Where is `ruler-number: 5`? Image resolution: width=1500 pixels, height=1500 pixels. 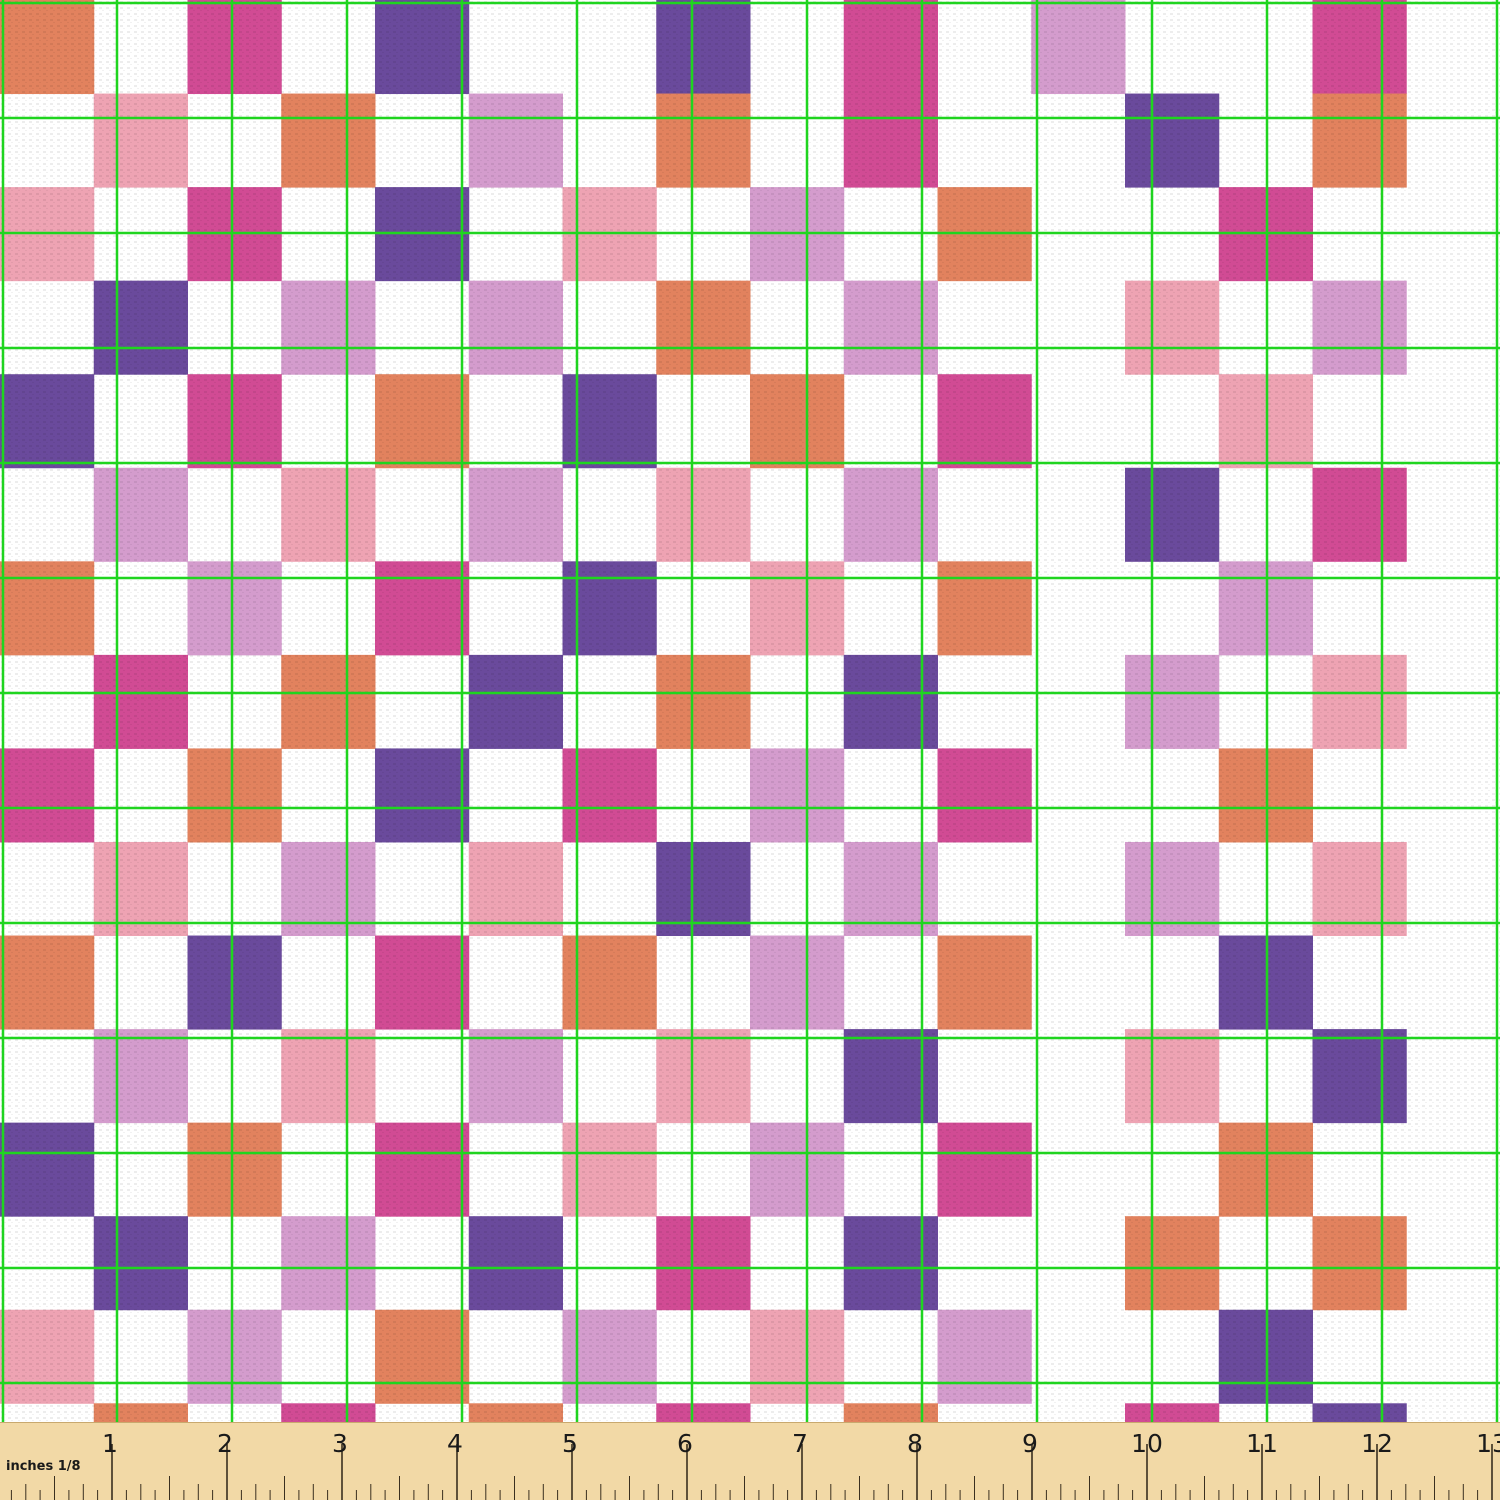
ruler-number: 5 is located at coordinates (570, 1443).